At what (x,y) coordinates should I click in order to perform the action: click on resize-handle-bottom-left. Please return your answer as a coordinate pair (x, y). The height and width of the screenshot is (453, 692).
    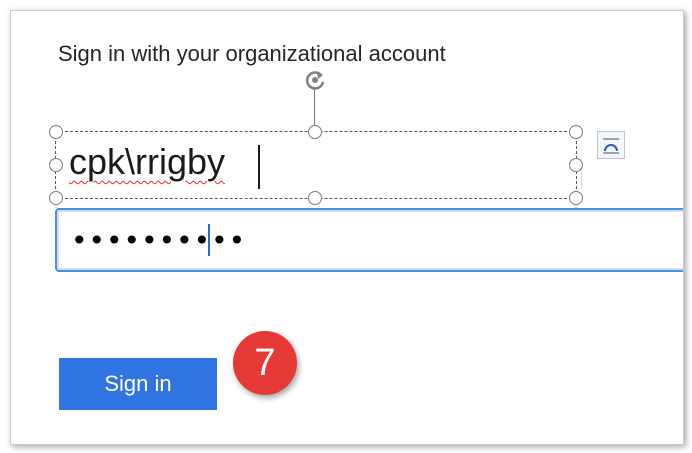
    Looking at the image, I should click on (56, 198).